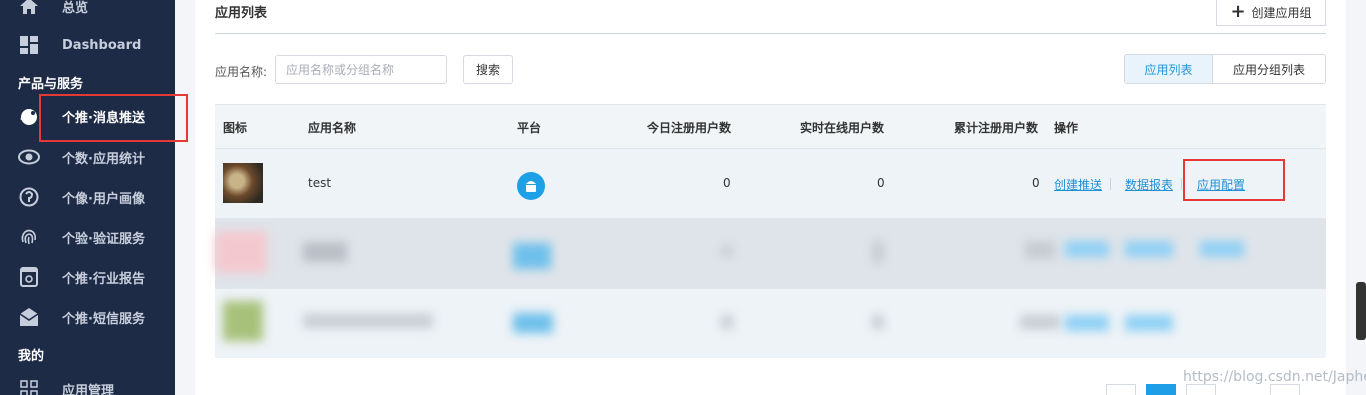 The width and height of the screenshot is (1366, 395). Describe the element at coordinates (488, 69) in the screenshot. I see `search-button: 搜索` at that location.